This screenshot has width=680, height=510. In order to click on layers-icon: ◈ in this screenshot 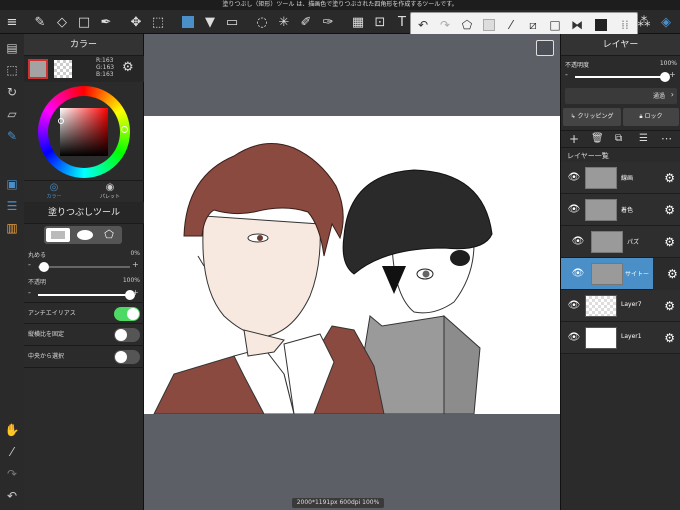, I will do `click(666, 22)`.